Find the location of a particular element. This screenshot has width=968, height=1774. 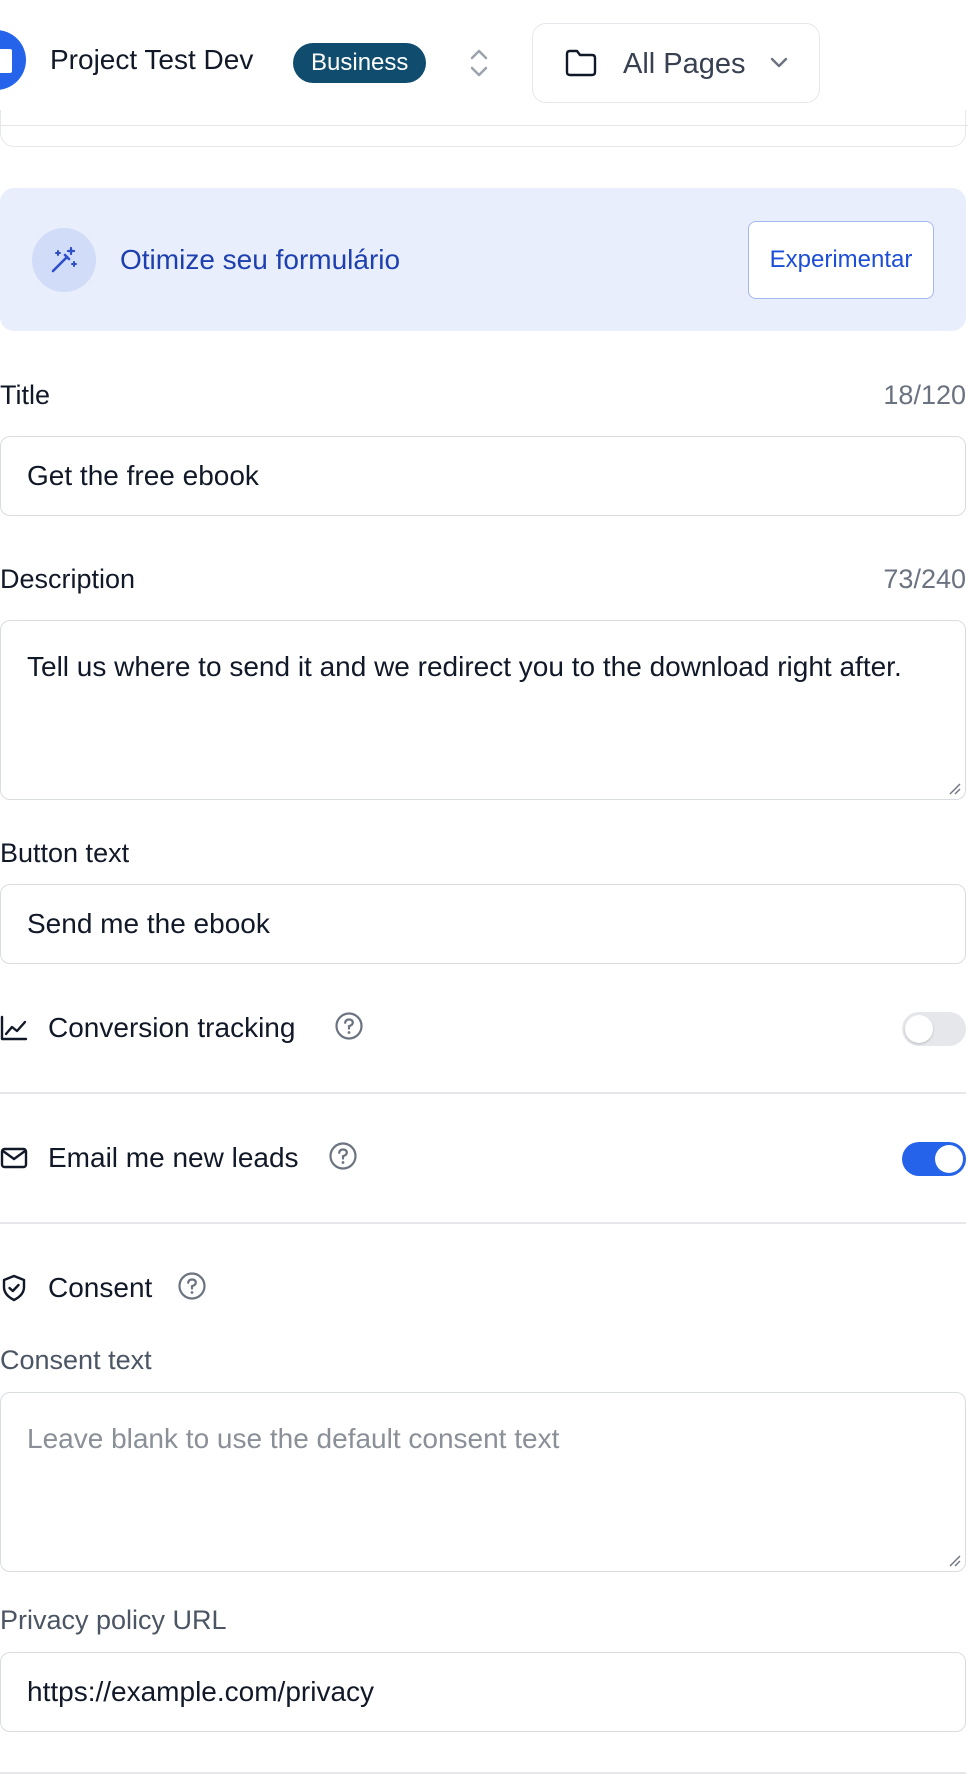

description-label: Description is located at coordinates (68, 579).